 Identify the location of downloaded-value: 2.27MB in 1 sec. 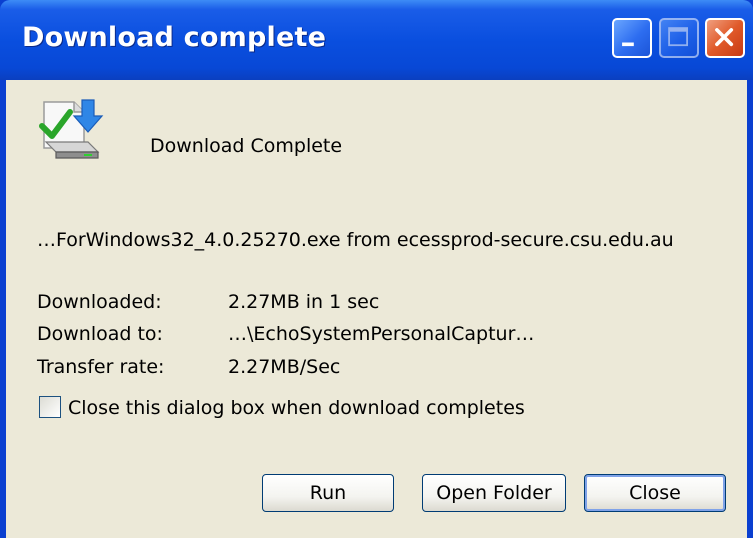
(304, 302).